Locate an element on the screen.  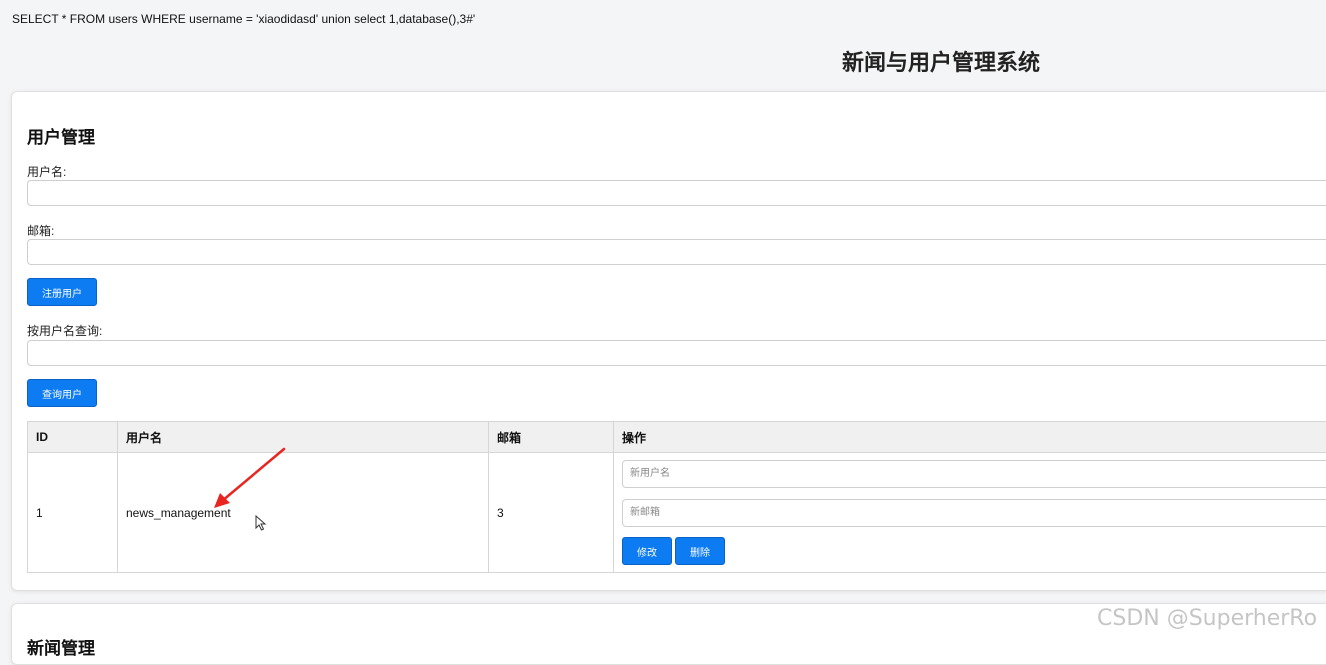
new-email-input: 新邮箱 is located at coordinates (974, 513).